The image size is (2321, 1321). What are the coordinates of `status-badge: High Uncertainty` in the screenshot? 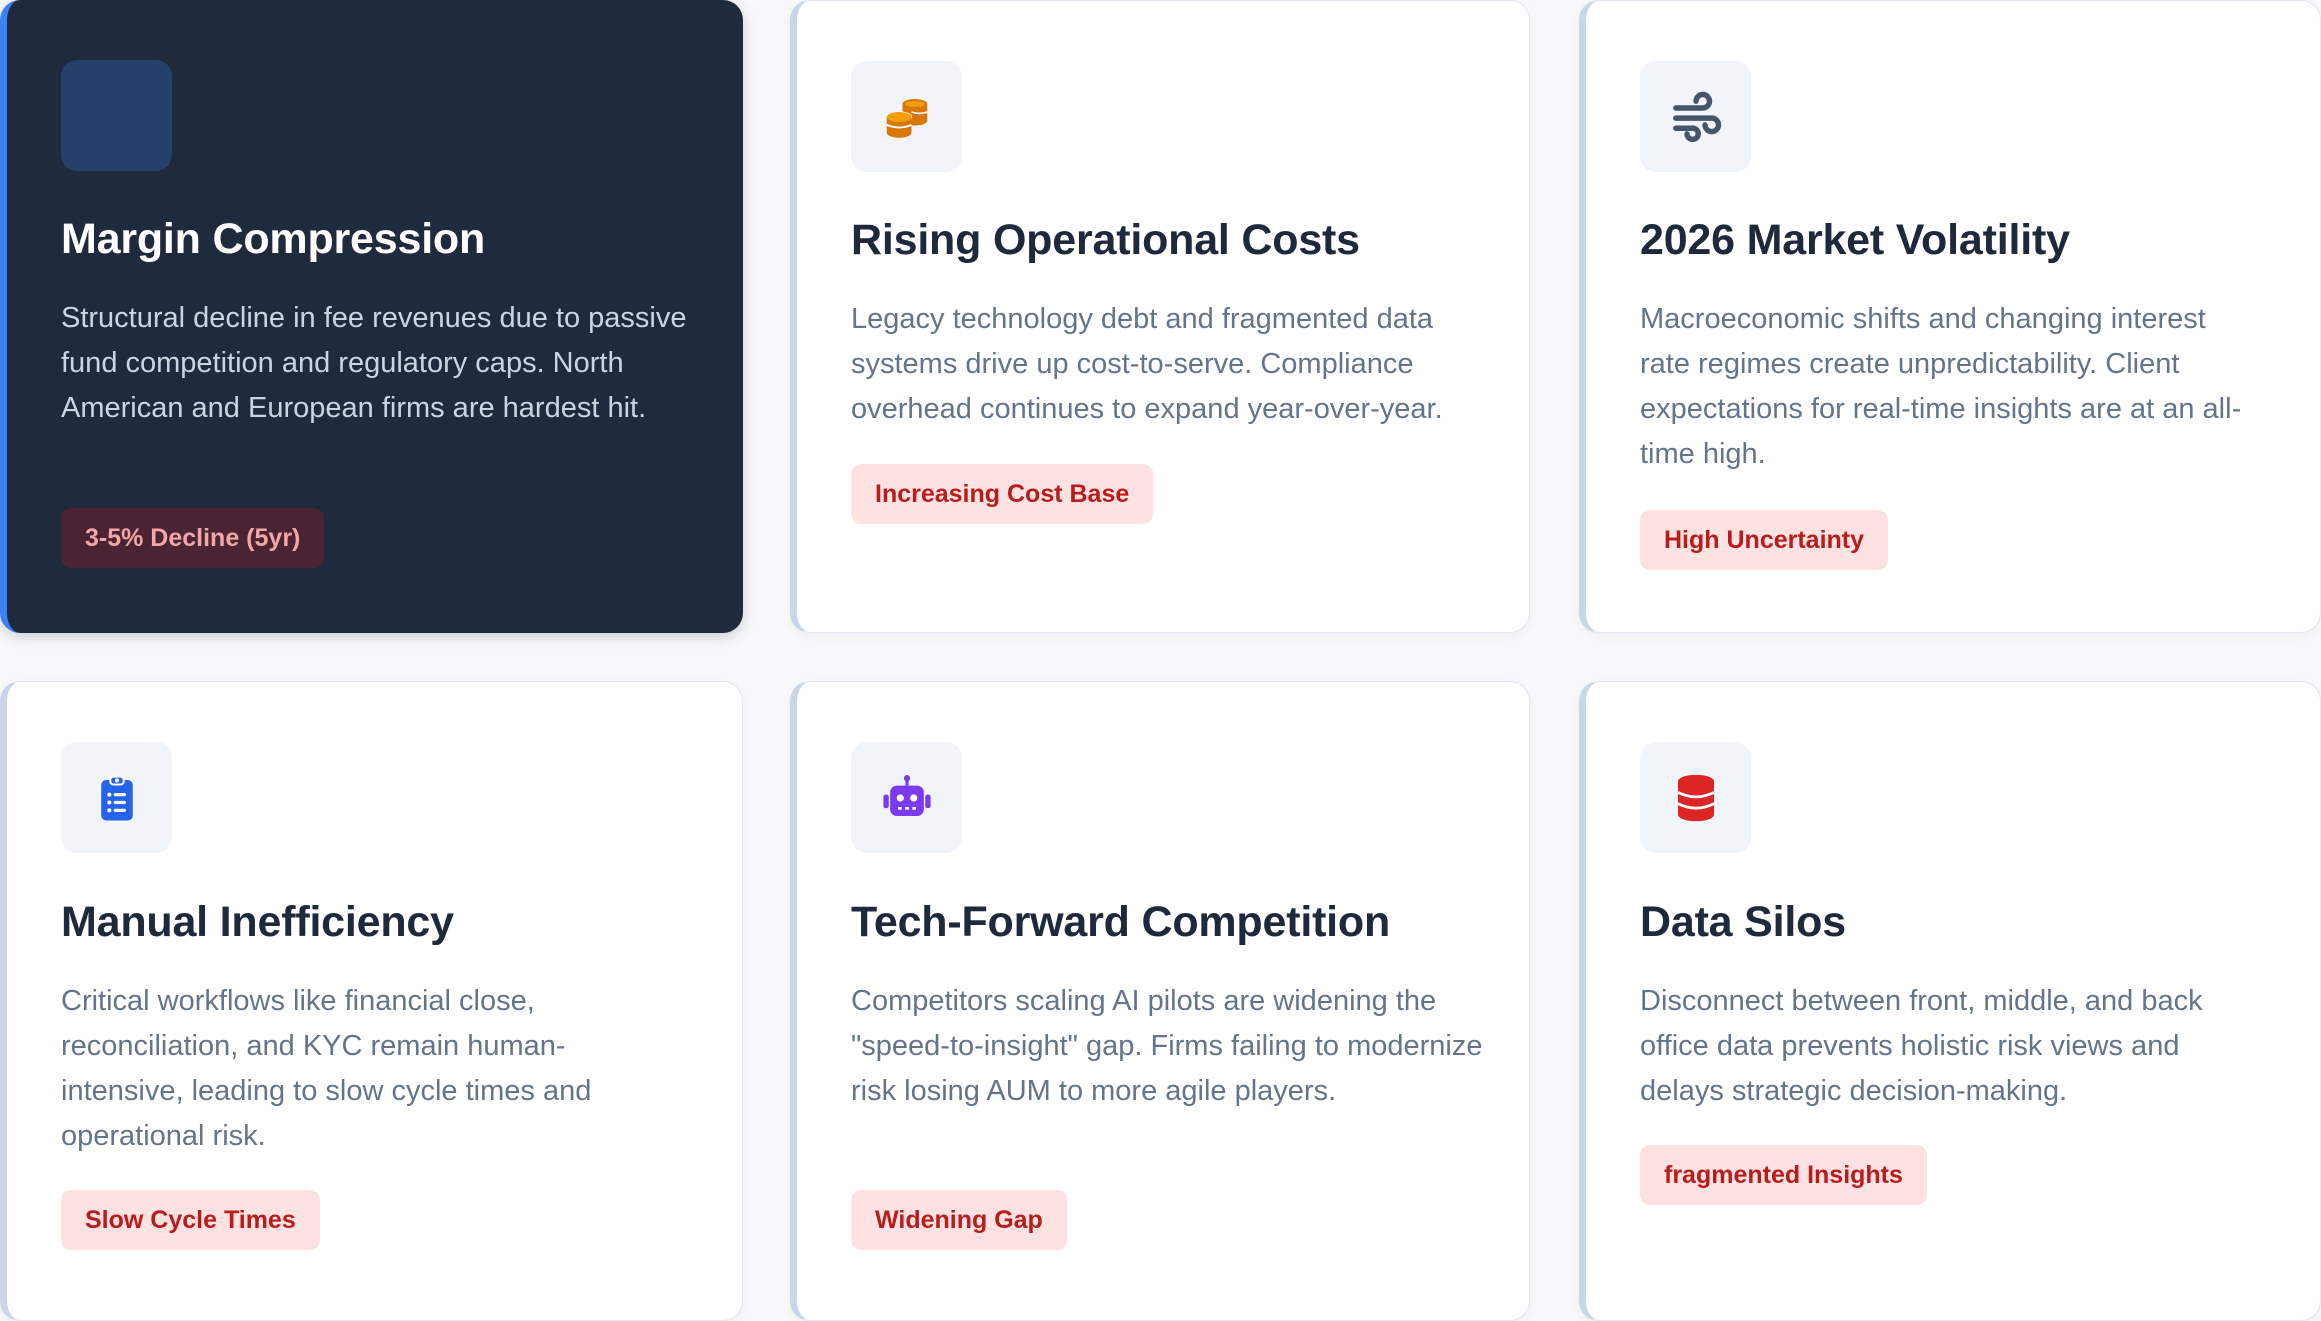 It's located at (1764, 540).